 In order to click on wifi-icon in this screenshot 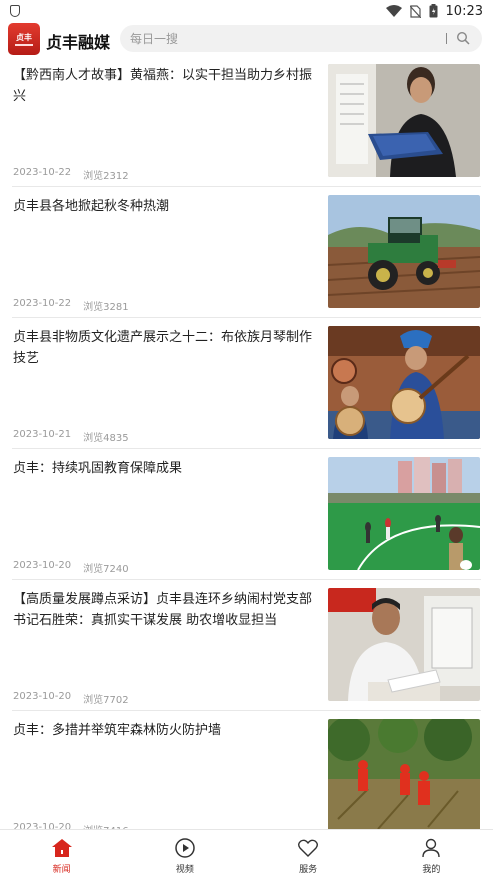, I will do `click(393, 11)`.